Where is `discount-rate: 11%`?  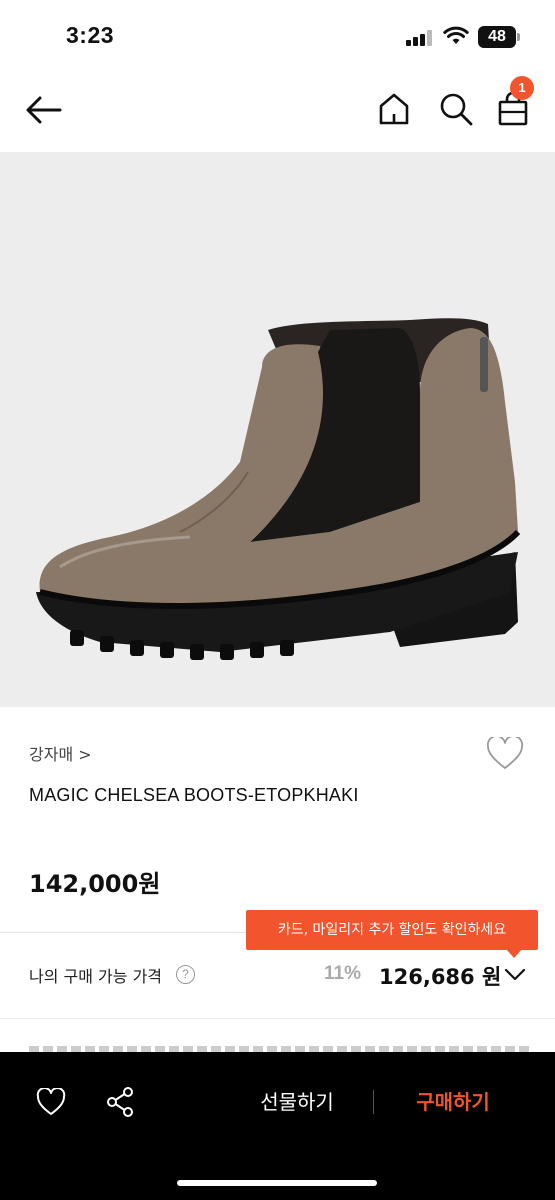
discount-rate: 11% is located at coordinates (342, 973).